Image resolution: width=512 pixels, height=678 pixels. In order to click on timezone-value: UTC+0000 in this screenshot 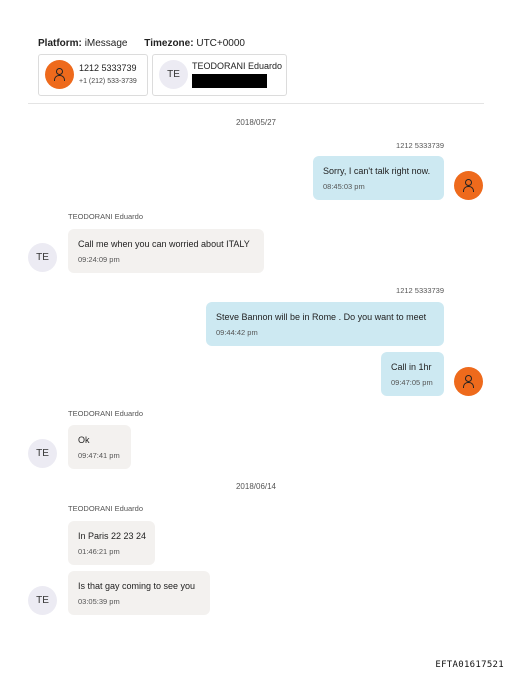, I will do `click(220, 43)`.